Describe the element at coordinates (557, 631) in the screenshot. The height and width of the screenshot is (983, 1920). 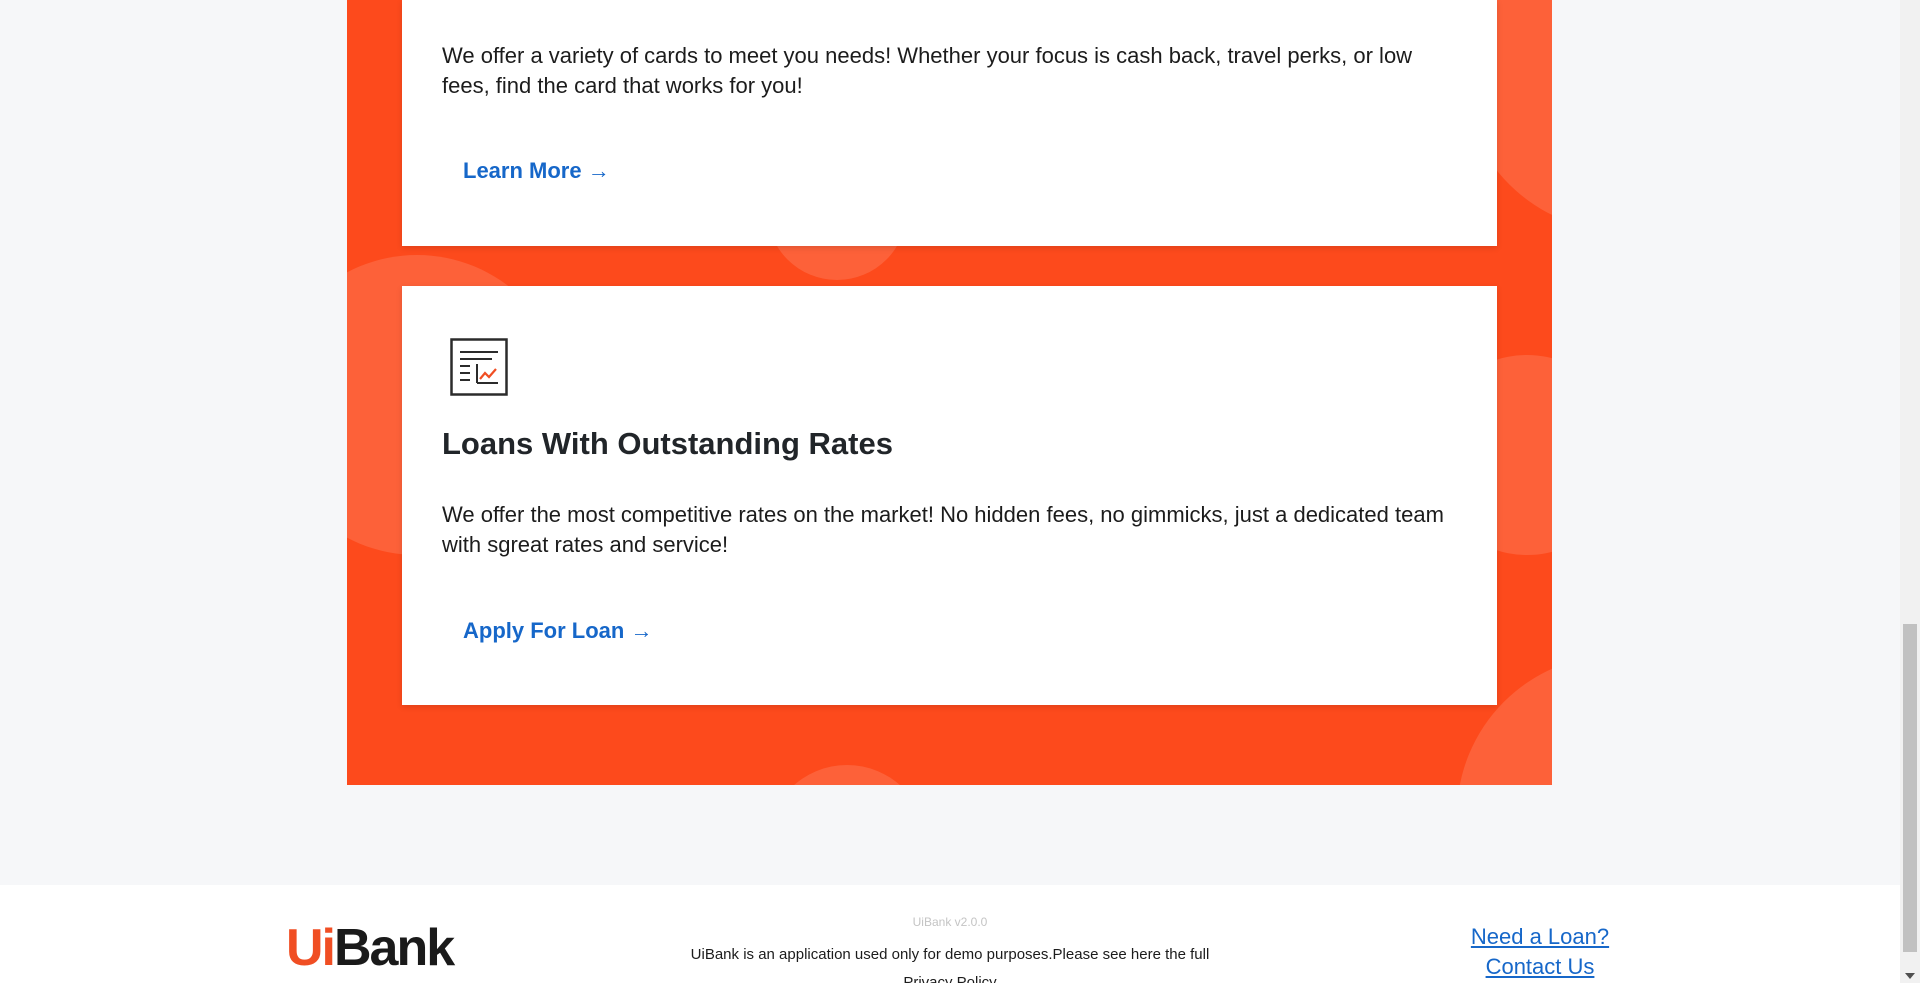
I see `apply-for-loan-link: Apply For Loan →` at that location.